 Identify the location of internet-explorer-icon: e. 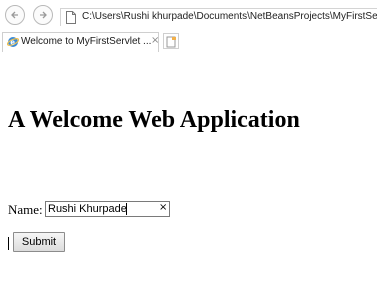
(13, 42).